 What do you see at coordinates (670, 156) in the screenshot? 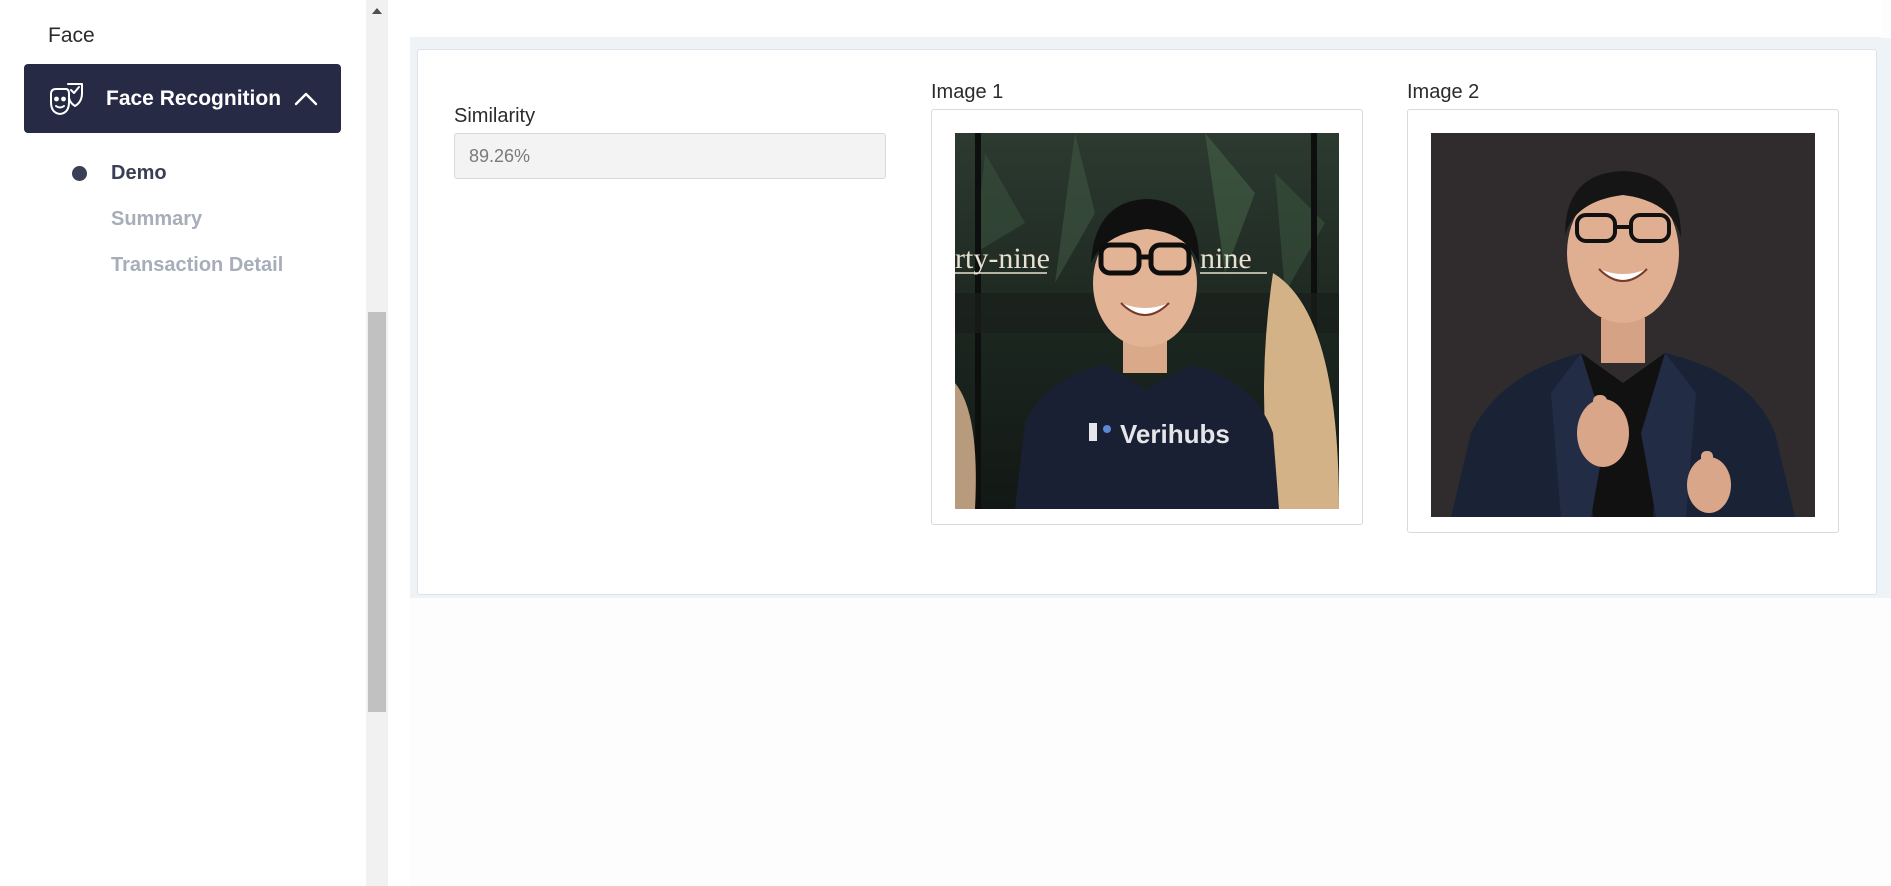
I see `similarity-field` at bounding box center [670, 156].